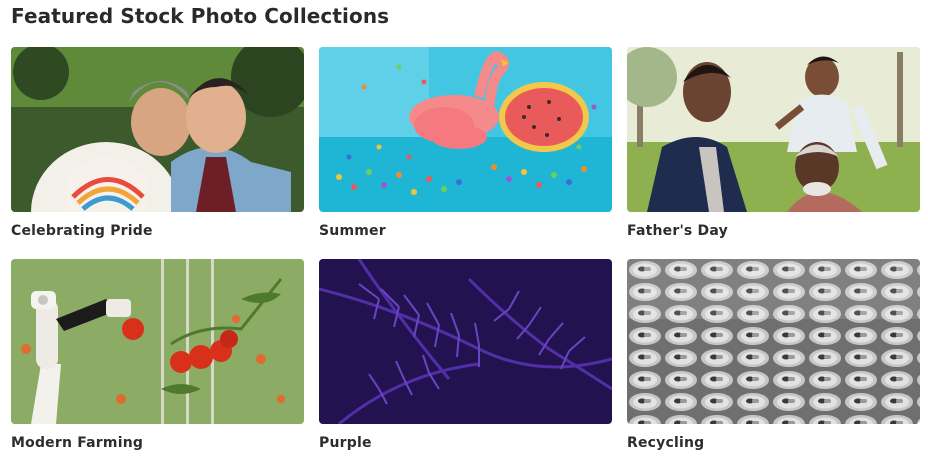 The width and height of the screenshot is (928, 471). Describe the element at coordinates (773, 443) in the screenshot. I see `collection-label: Recycling` at that location.